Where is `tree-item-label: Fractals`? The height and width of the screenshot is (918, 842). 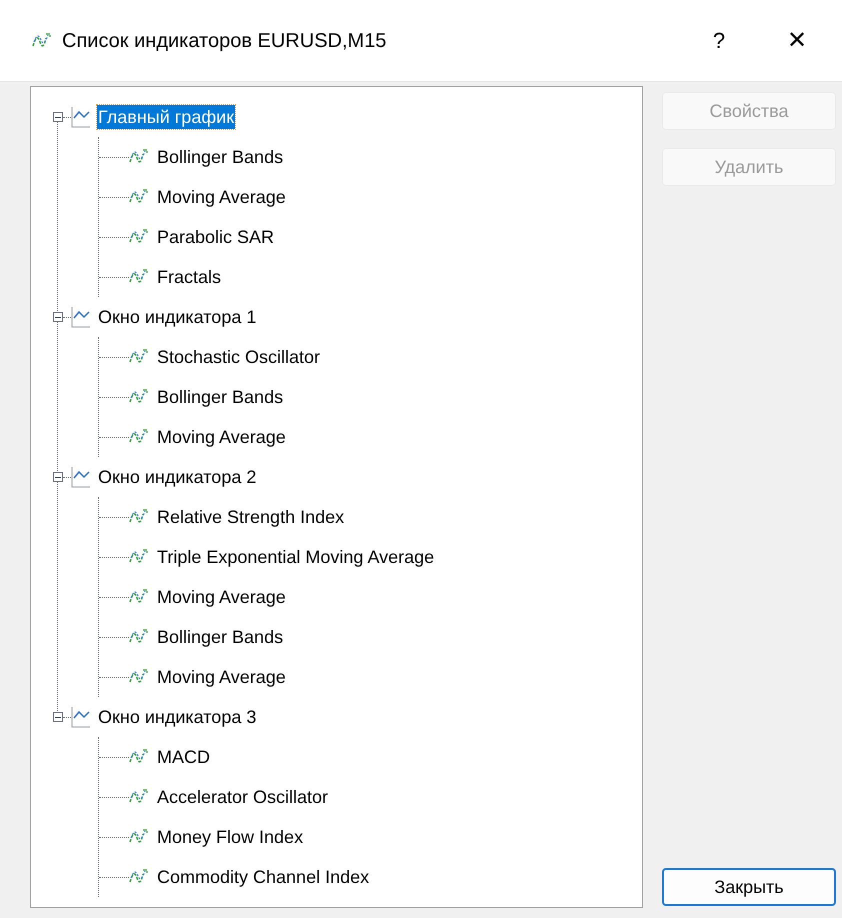
tree-item-label: Fractals is located at coordinates (189, 277).